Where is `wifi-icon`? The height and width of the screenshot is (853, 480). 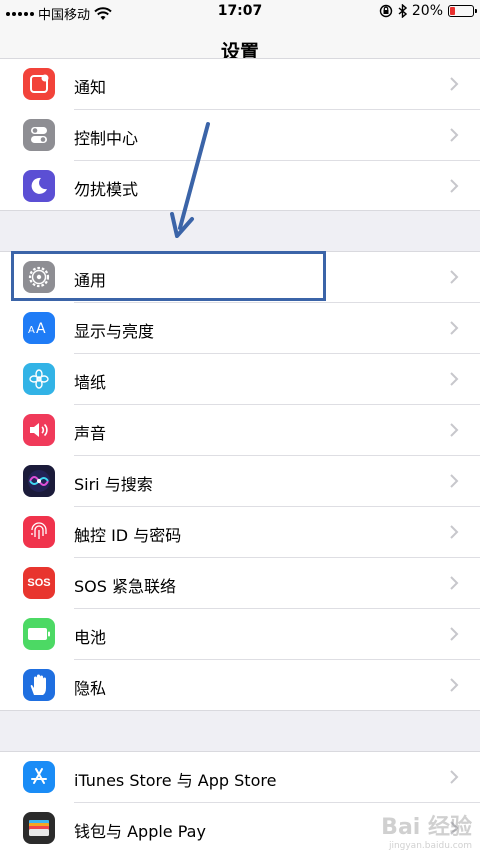 wifi-icon is located at coordinates (103, 13).